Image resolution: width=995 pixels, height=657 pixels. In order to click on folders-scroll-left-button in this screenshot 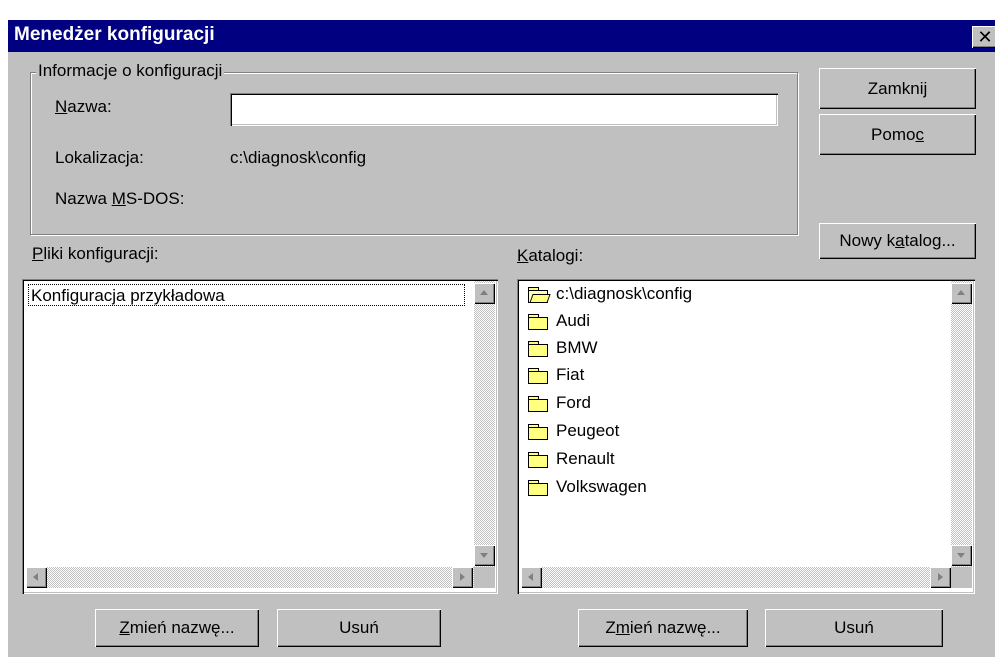, I will do `click(531, 577)`.